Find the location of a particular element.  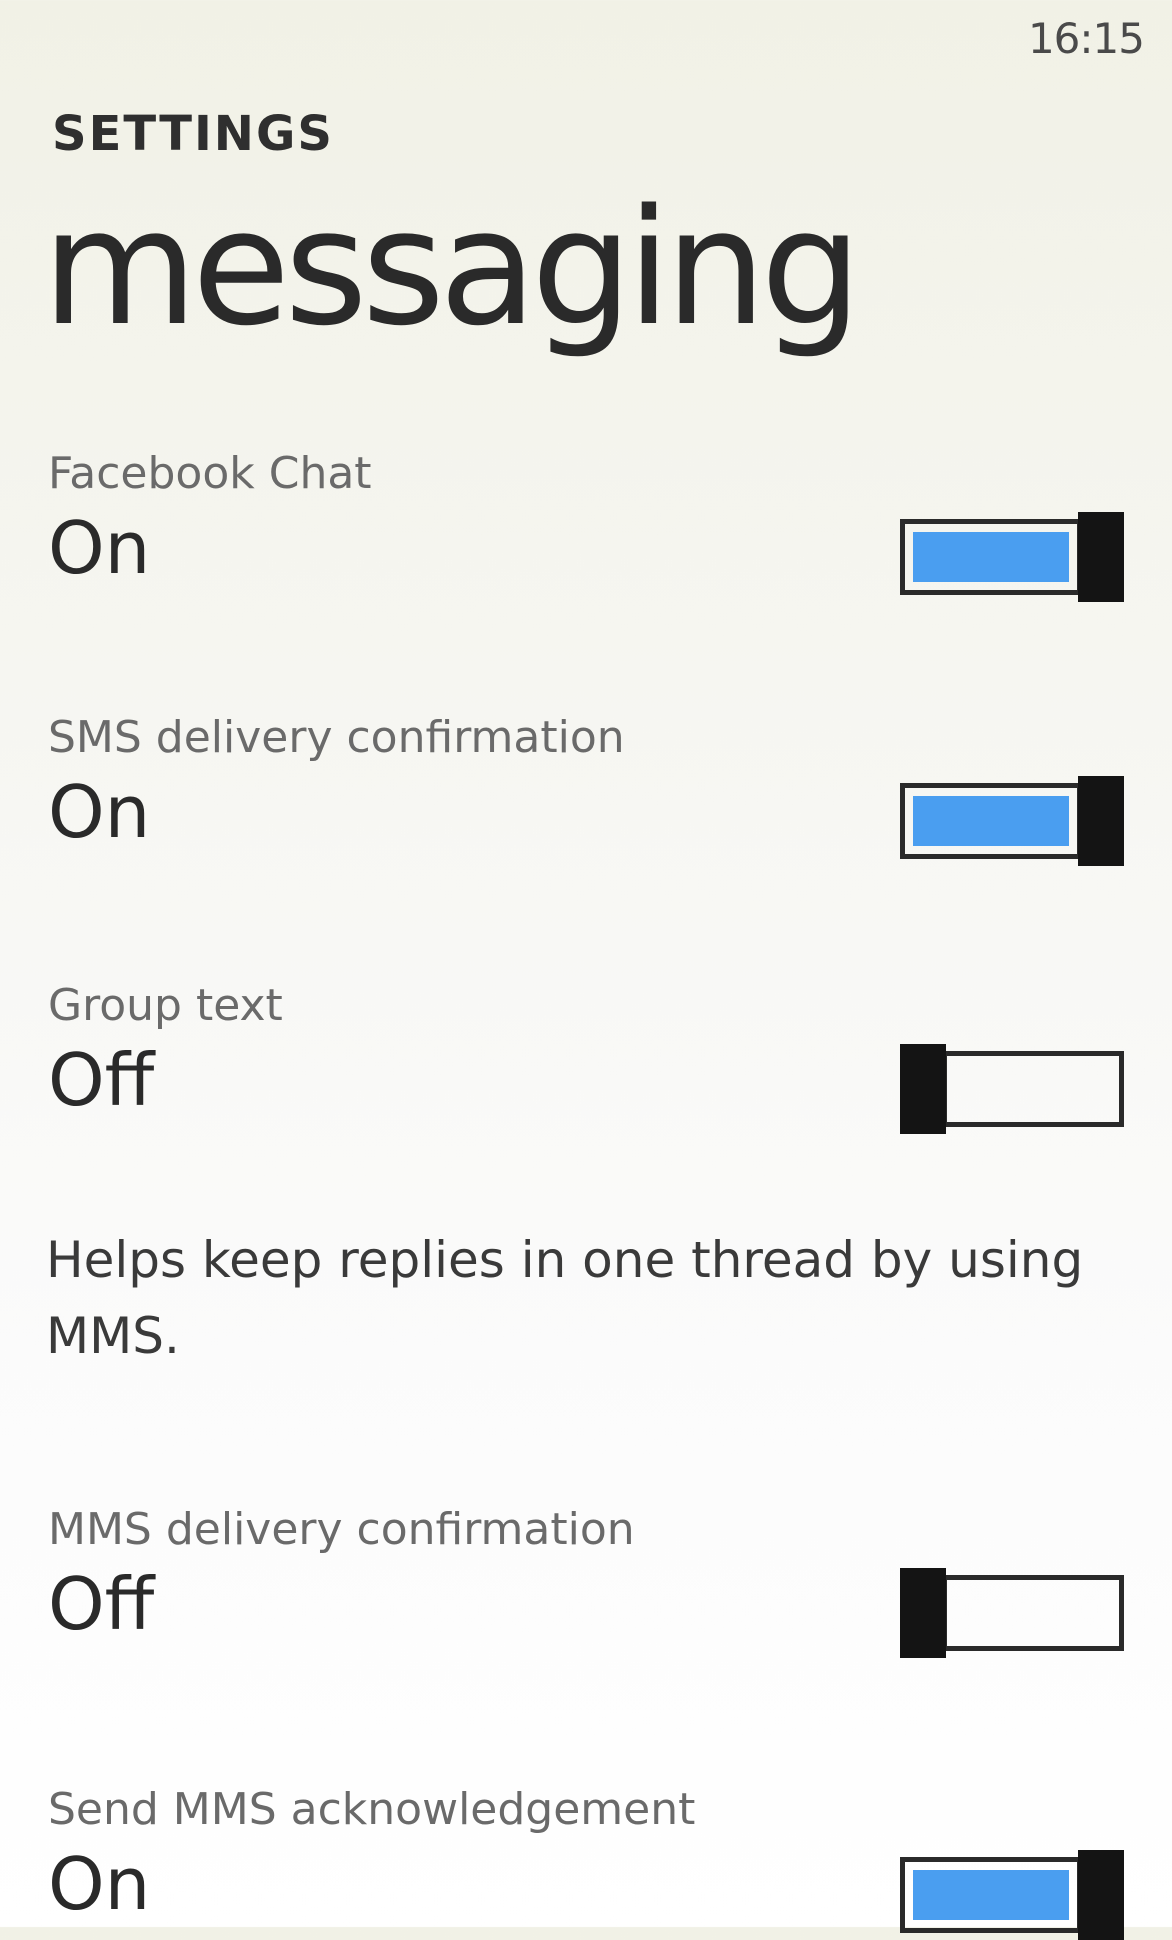

facebook-chat-toggle is located at coordinates (1012, 557).